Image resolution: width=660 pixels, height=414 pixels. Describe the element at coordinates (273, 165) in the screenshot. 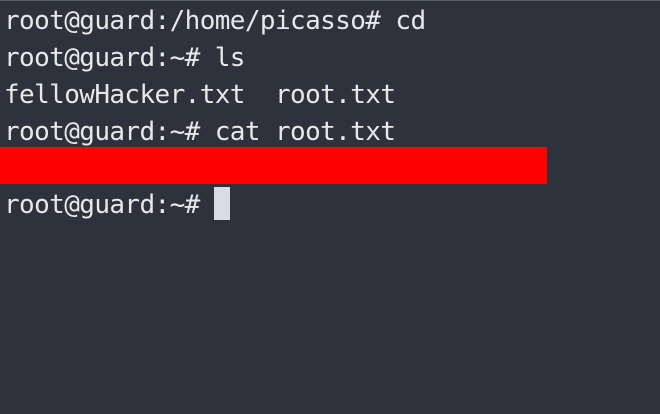

I see `redaction-bar` at that location.